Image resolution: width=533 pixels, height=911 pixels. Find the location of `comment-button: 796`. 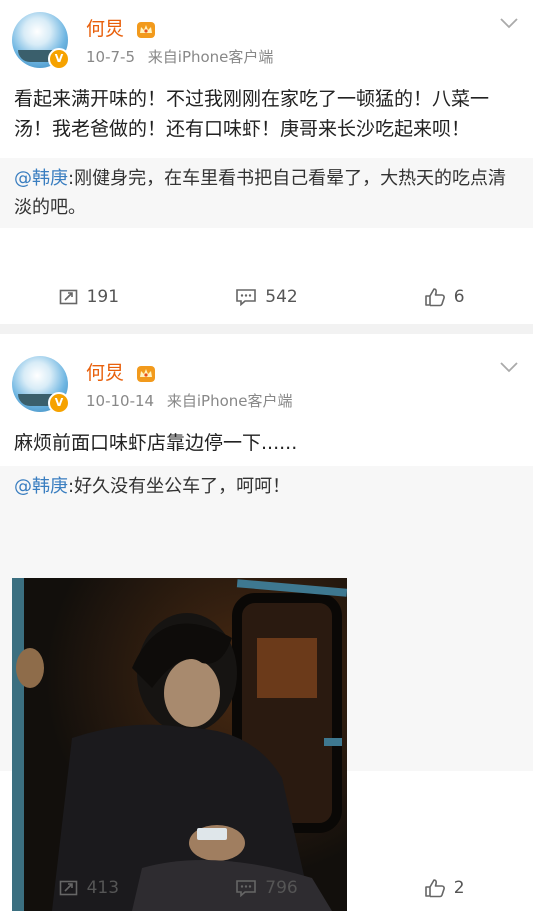

comment-button: 796 is located at coordinates (267, 888).